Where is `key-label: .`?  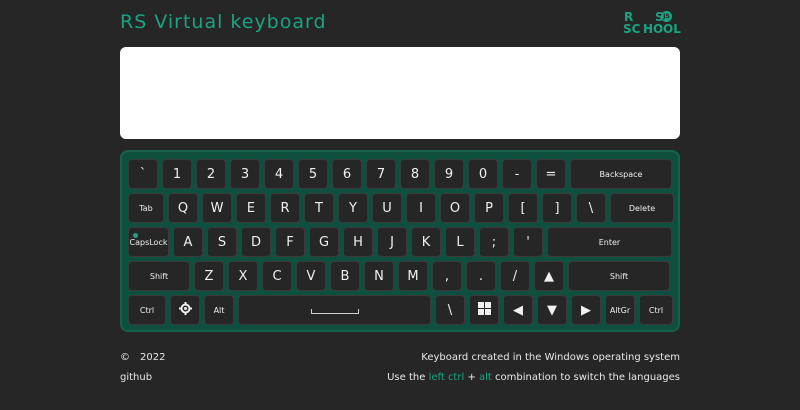
key-label: . is located at coordinates (481, 276).